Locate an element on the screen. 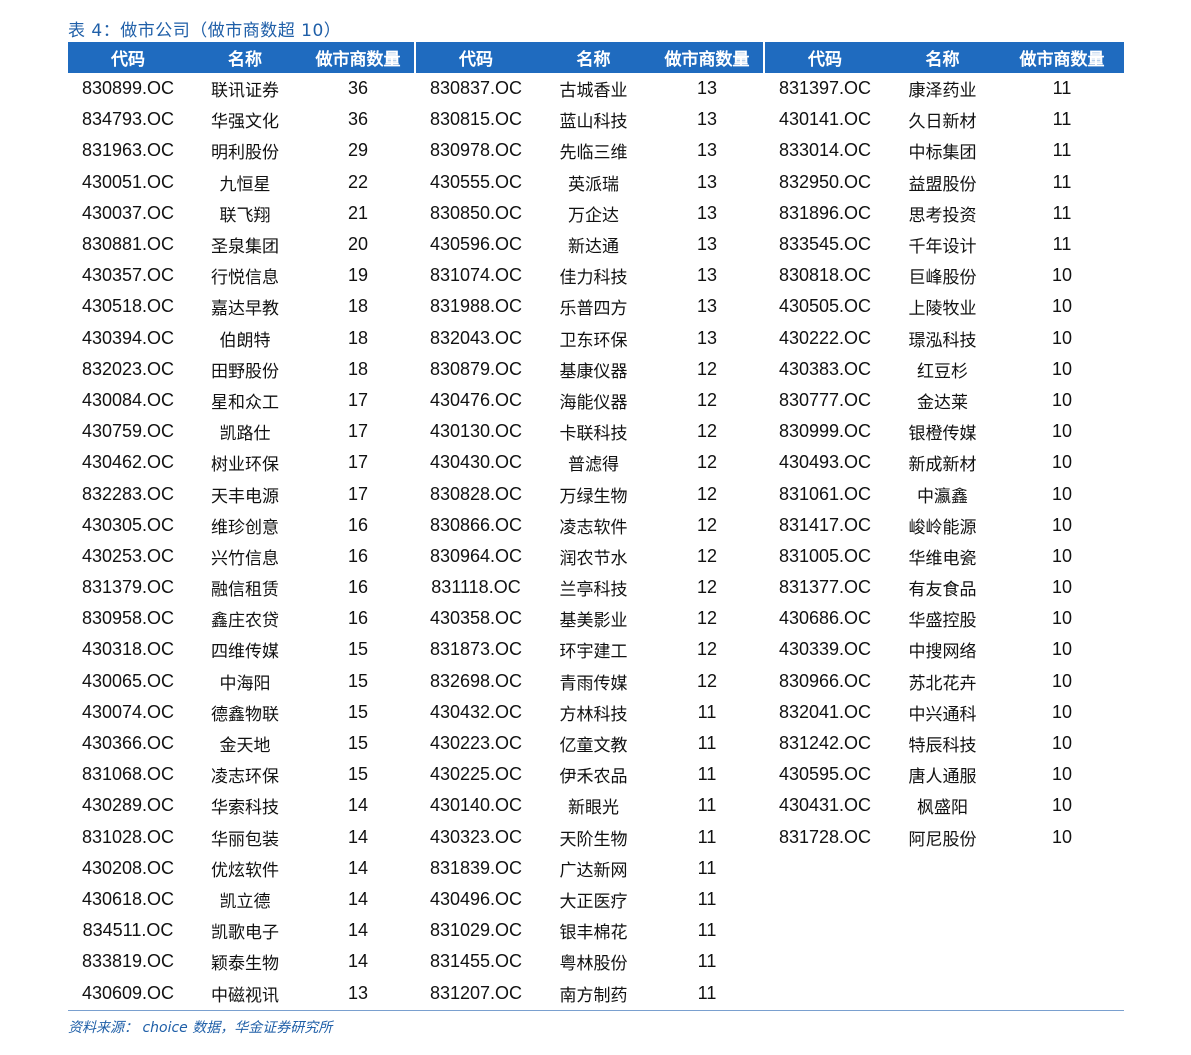  stock-code-cell: 430223.OC is located at coordinates (475, 743).